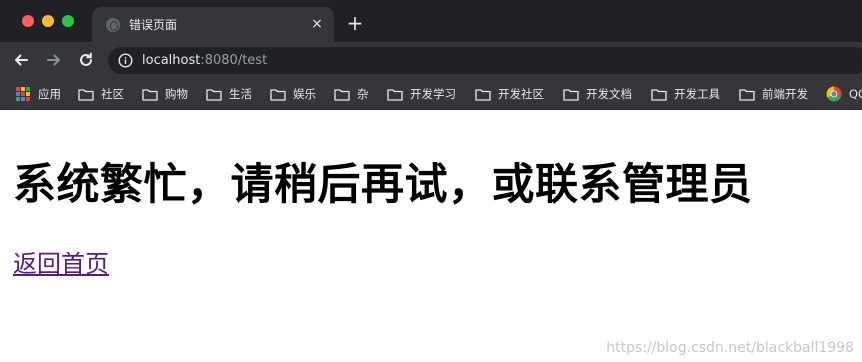 The width and height of the screenshot is (862, 362). I want to click on bookmark-folder: 开发社区, so click(509, 94).